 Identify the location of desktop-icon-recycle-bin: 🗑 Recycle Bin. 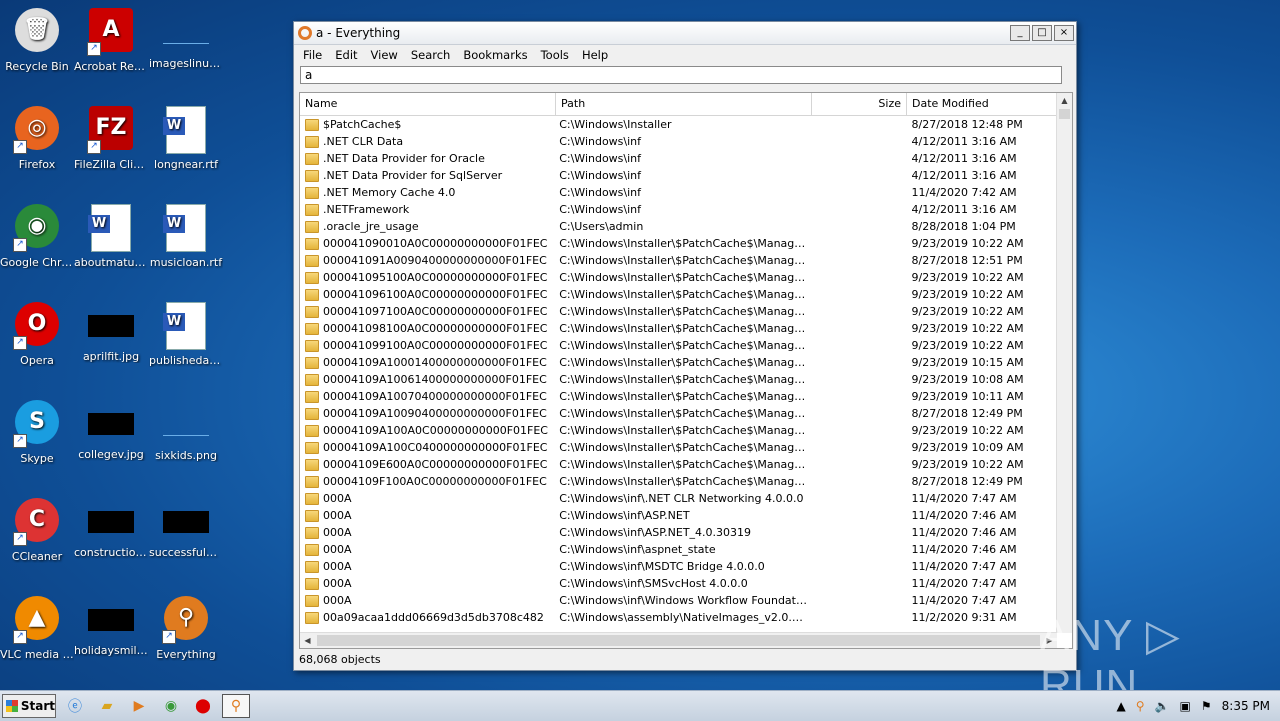
(37, 40).